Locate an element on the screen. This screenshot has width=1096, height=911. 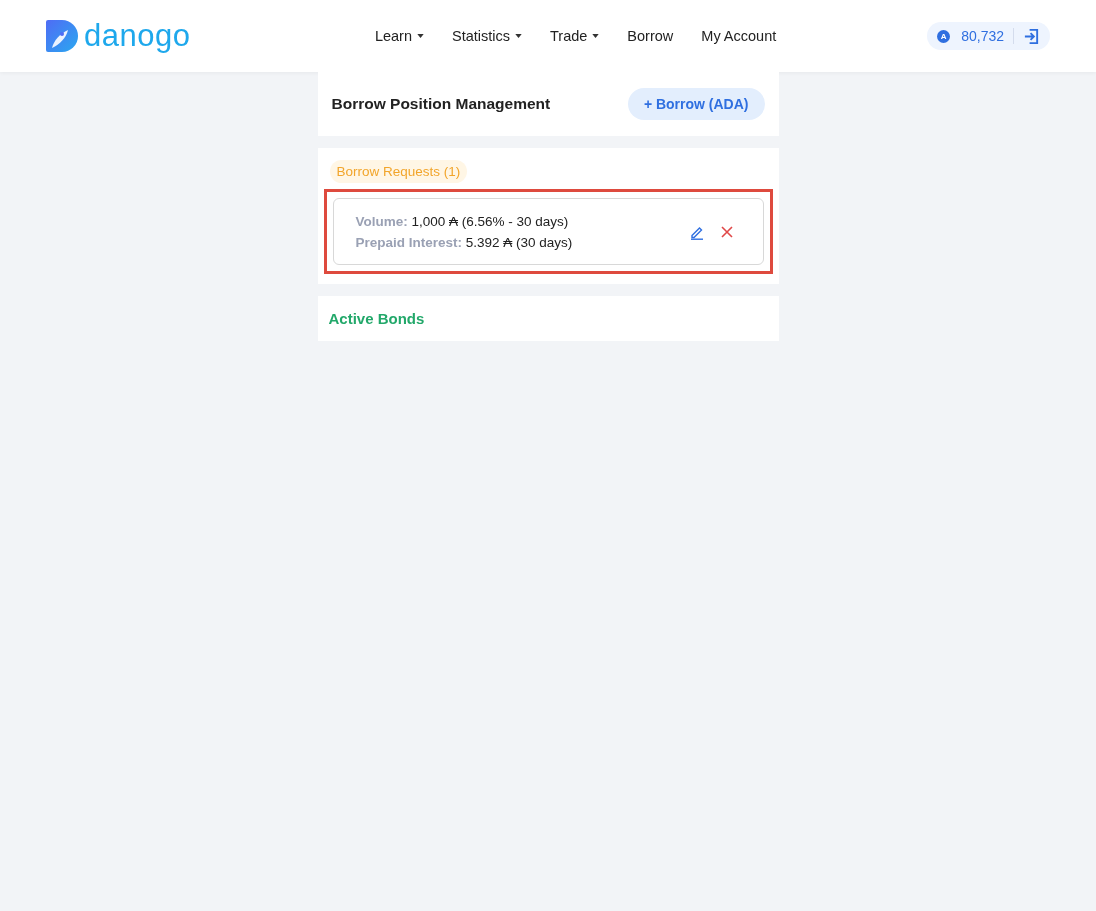
pencil-icon is located at coordinates (696, 232).